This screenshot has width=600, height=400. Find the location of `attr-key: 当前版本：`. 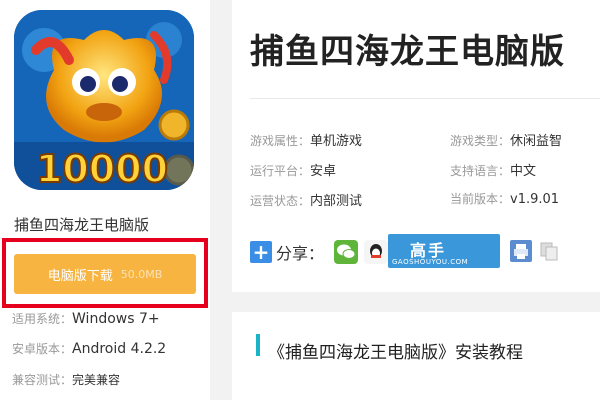

attr-key: 当前版本： is located at coordinates (480, 199).